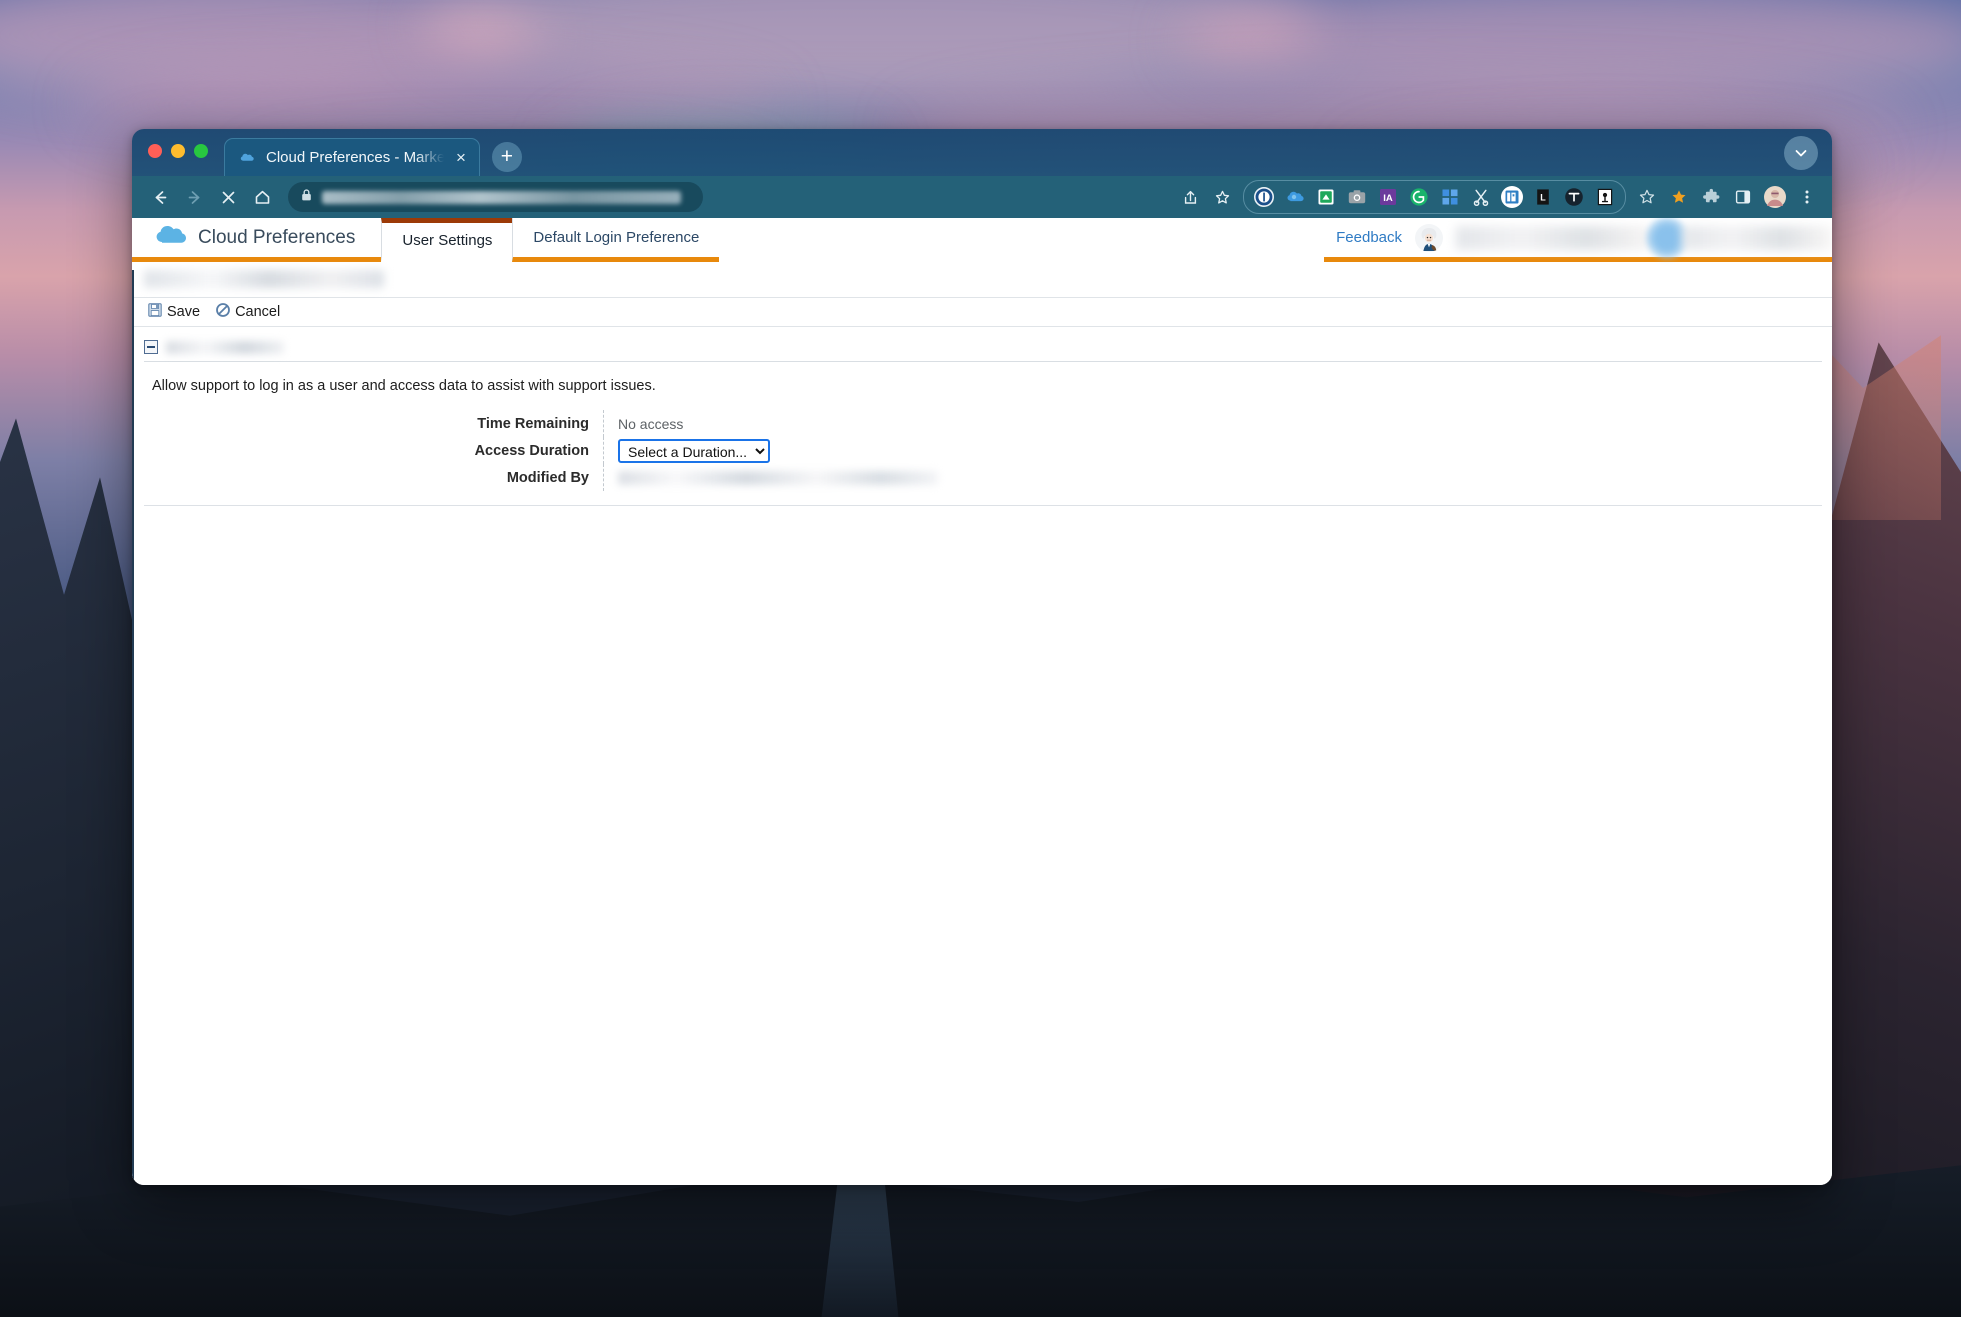 This screenshot has width=1961, height=1317. Describe the element at coordinates (1419, 197) in the screenshot. I see `grammarly-extension-icon` at that location.